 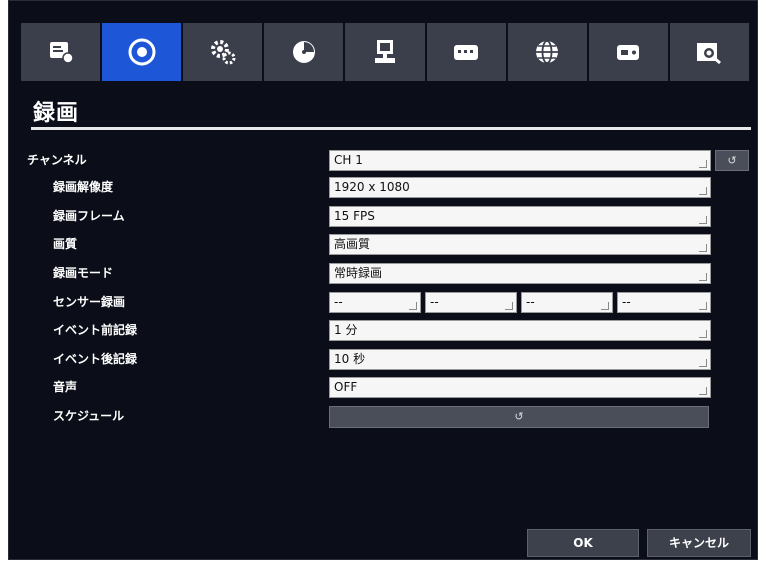 I want to click on pre-event-value: 1 分, so click(x=346, y=330).